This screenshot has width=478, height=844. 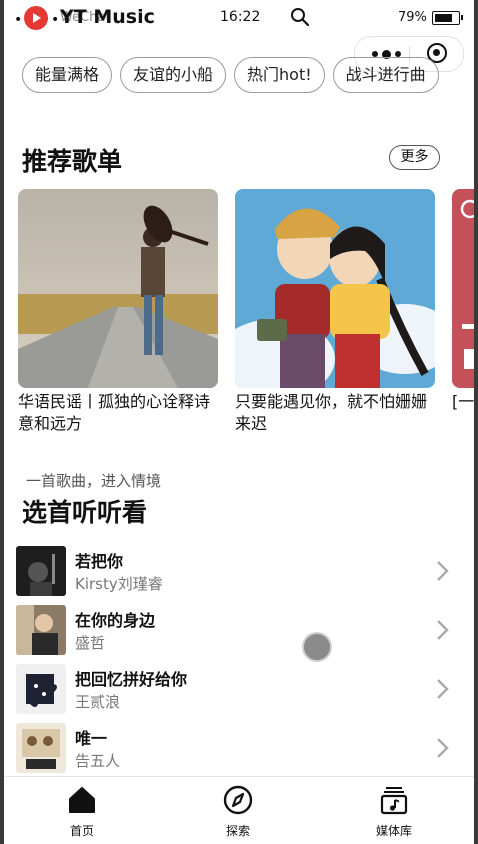 What do you see at coordinates (317, 647) in the screenshot?
I see `floating-assistive-button` at bounding box center [317, 647].